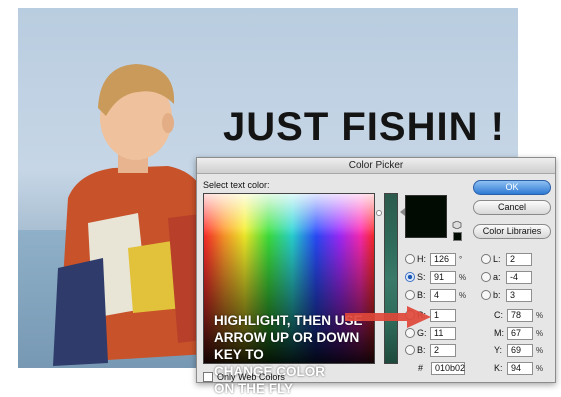  I want to click on hex-row: # 010b02, so click(441, 368).